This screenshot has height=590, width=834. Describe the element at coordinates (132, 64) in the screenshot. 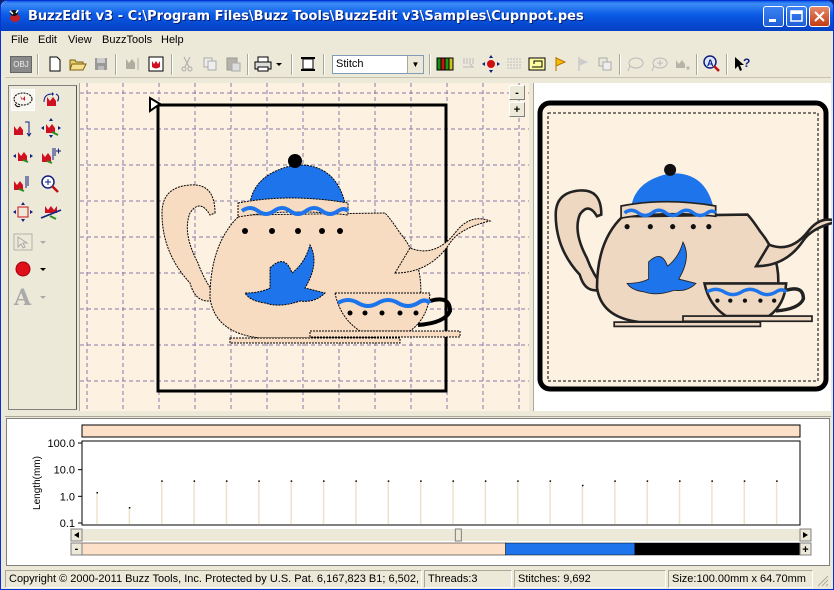

I see `stitch-edit-button` at that location.